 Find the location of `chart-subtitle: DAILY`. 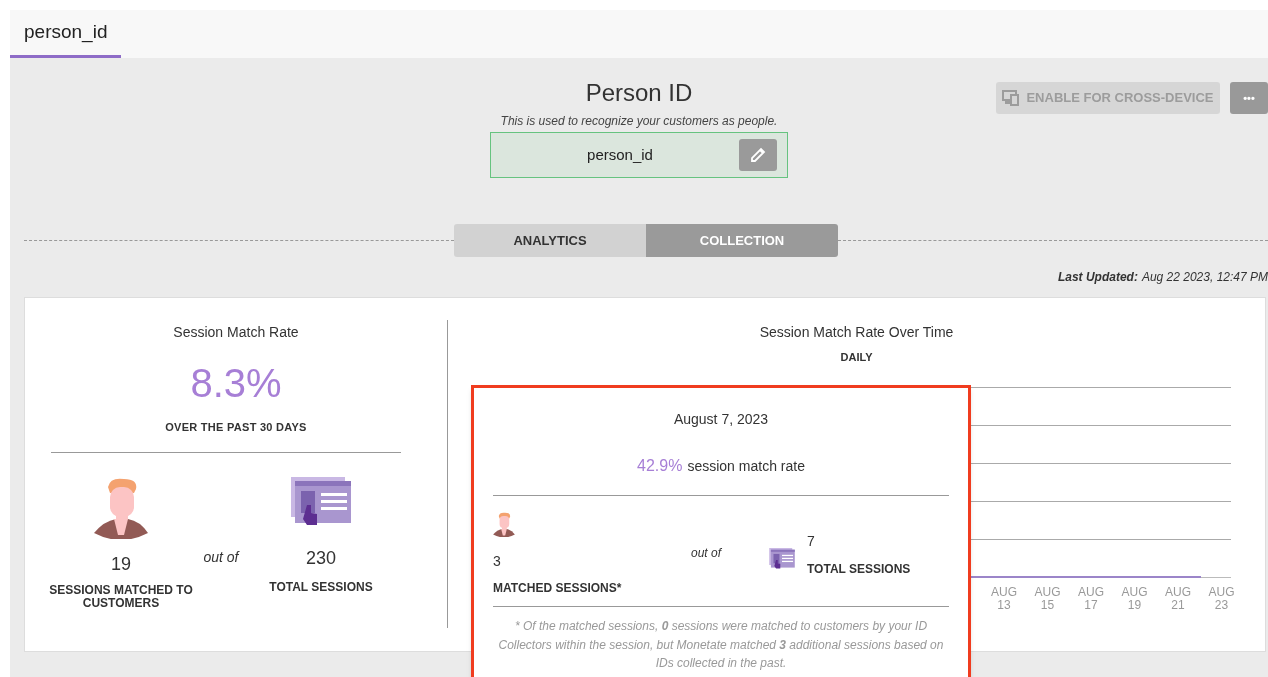

chart-subtitle: DAILY is located at coordinates (856, 357).